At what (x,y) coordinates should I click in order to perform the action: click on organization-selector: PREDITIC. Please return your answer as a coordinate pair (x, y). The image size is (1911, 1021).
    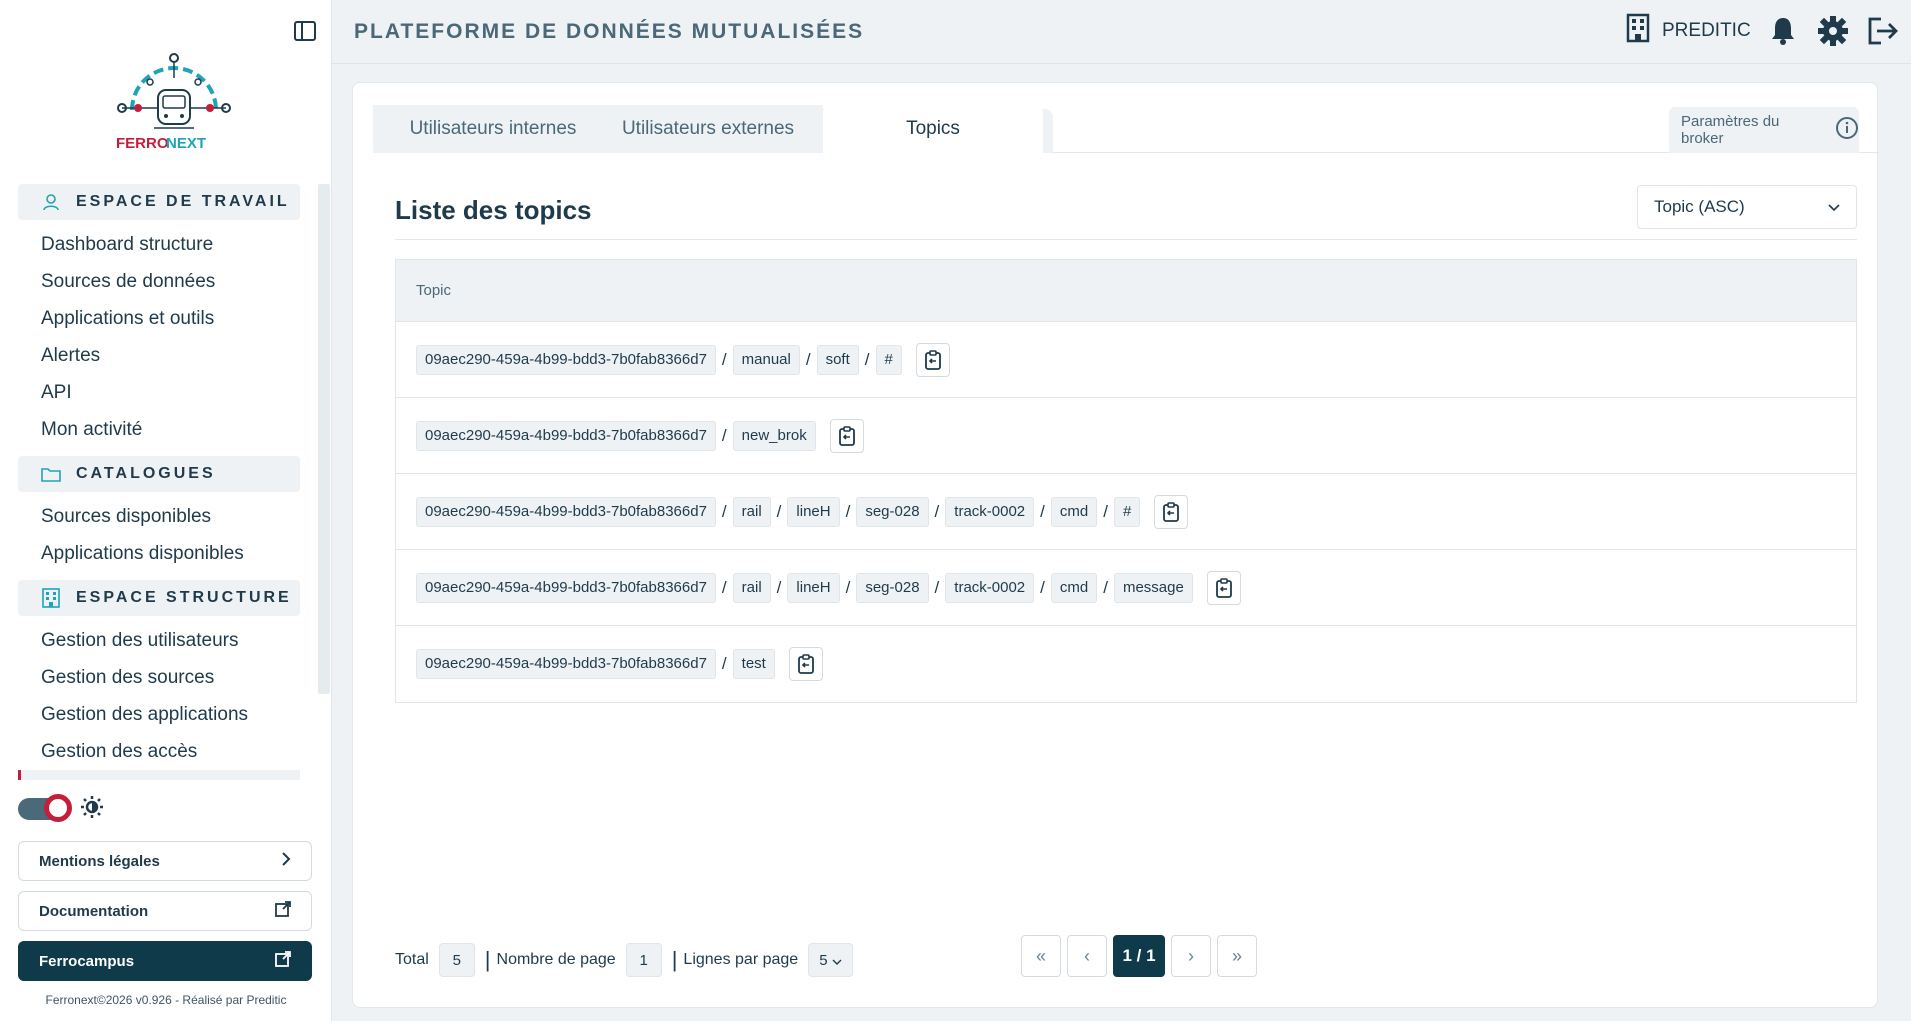
    Looking at the image, I should click on (1688, 31).